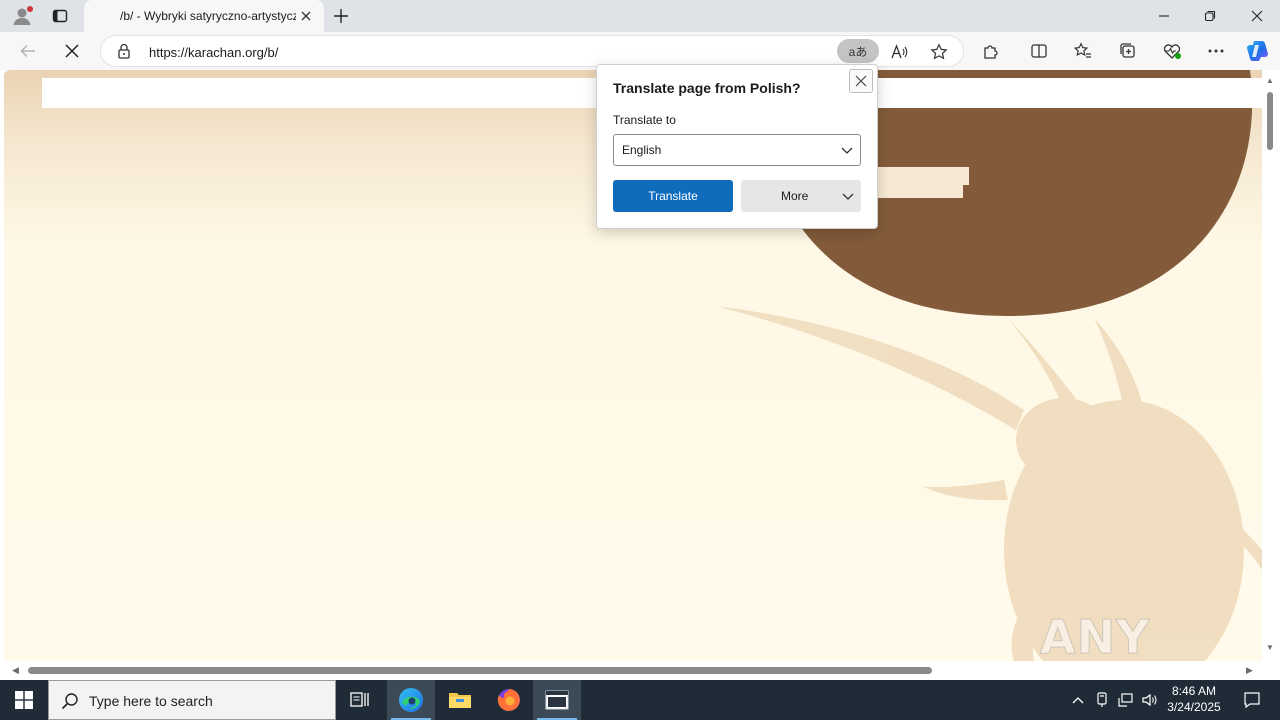  Describe the element at coordinates (22, 16) in the screenshot. I see `profile-button` at that location.